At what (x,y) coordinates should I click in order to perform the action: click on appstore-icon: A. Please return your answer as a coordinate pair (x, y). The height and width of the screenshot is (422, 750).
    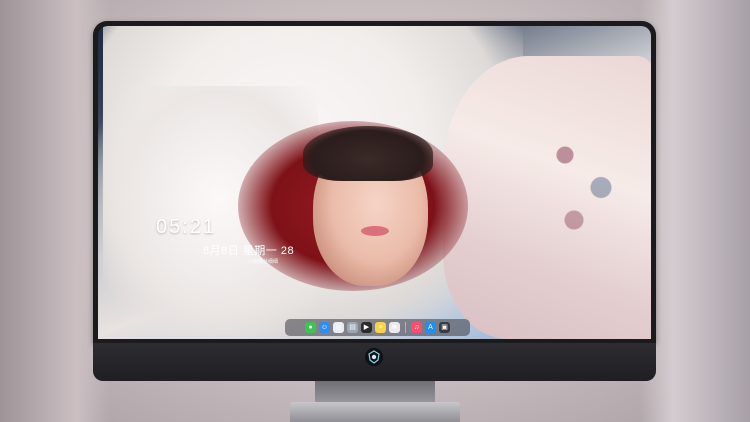
    Looking at the image, I should click on (430, 327).